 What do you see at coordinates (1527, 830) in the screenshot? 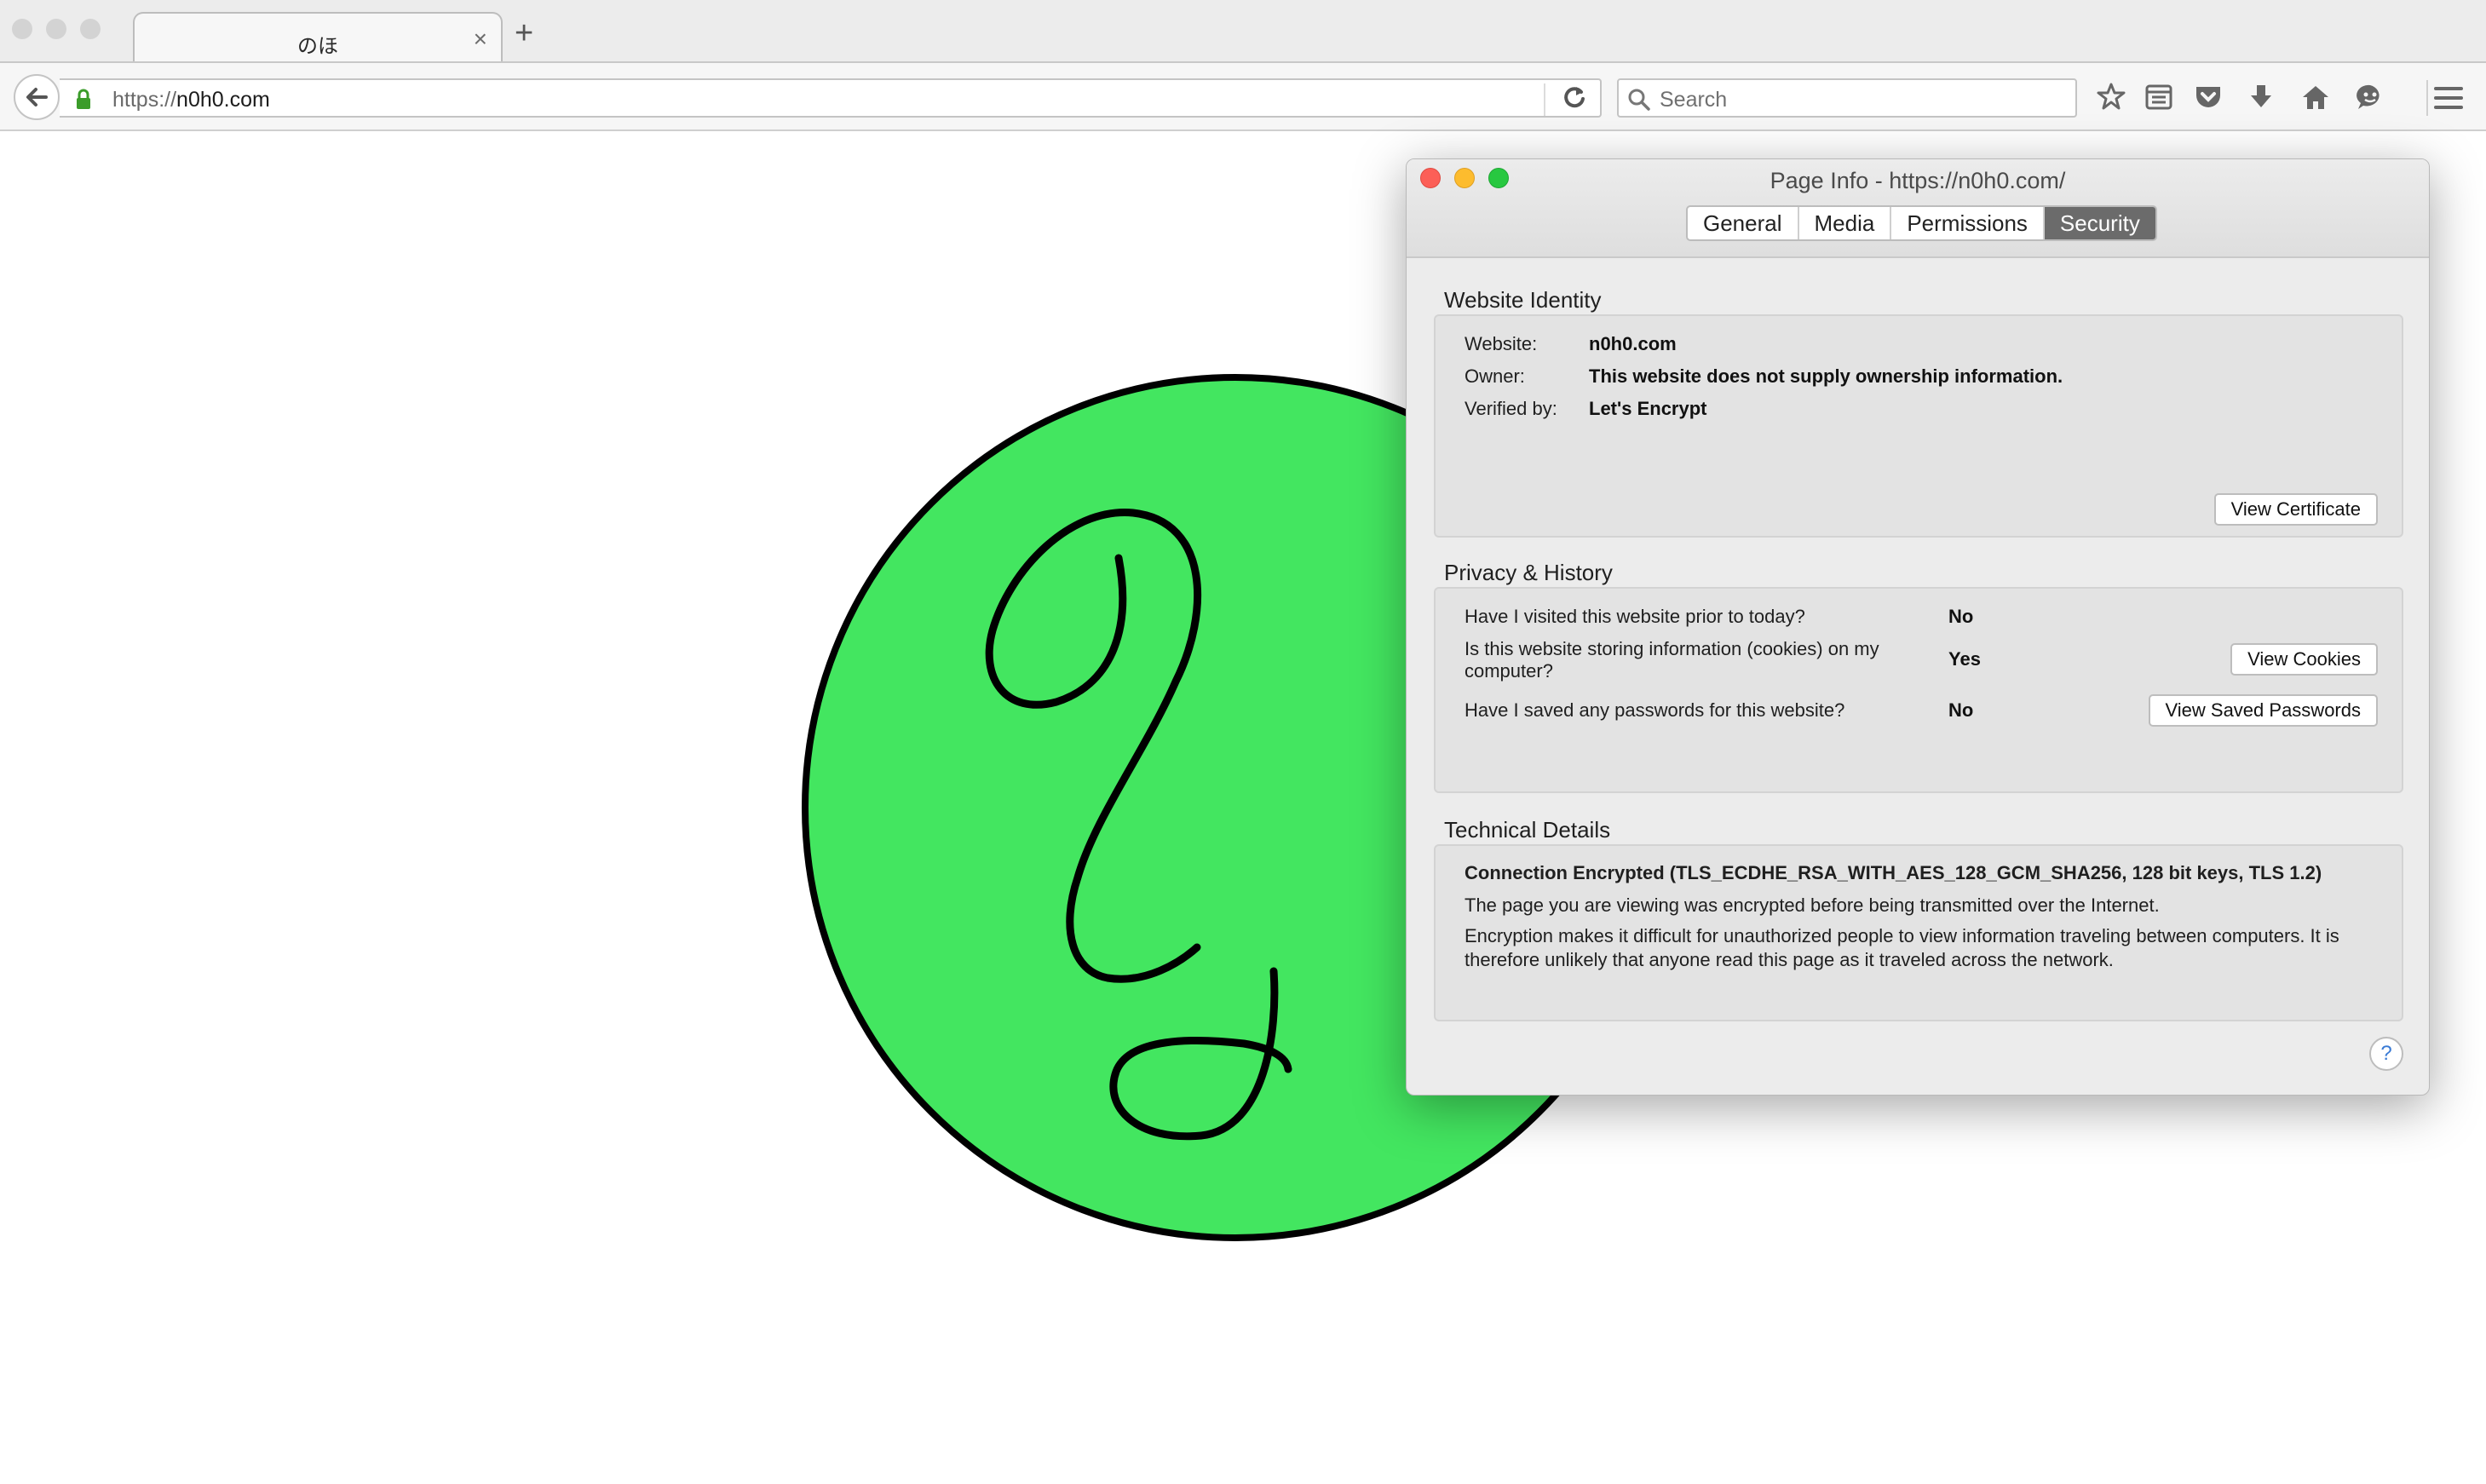
I see `technical-details-heading: Technical Details` at bounding box center [1527, 830].